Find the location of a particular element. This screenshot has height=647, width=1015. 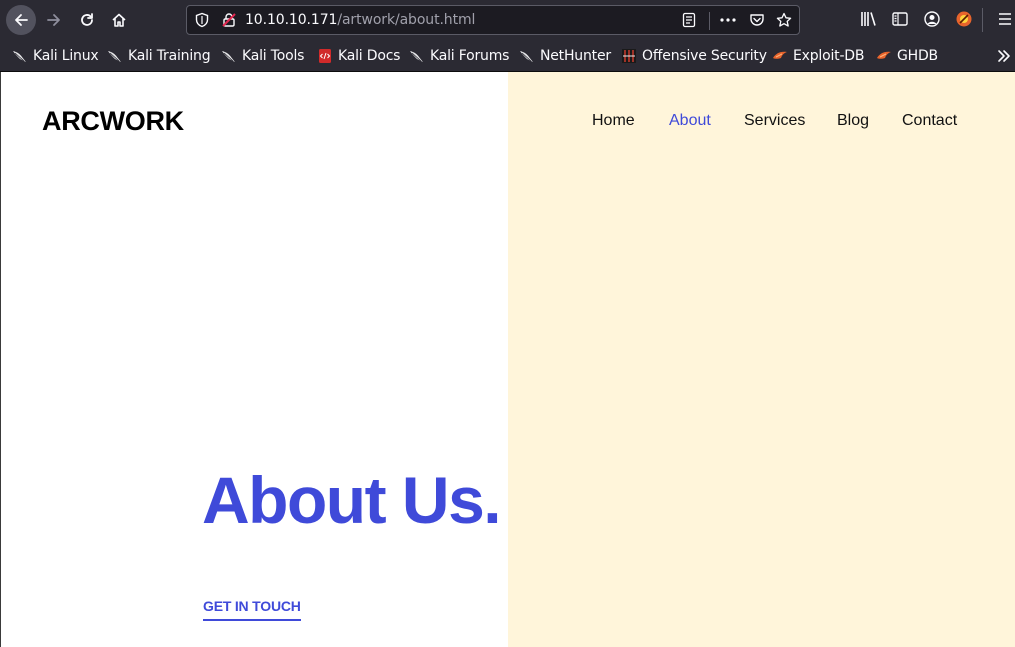

bookmark-kali-training: Kali Training is located at coordinates (159, 56).